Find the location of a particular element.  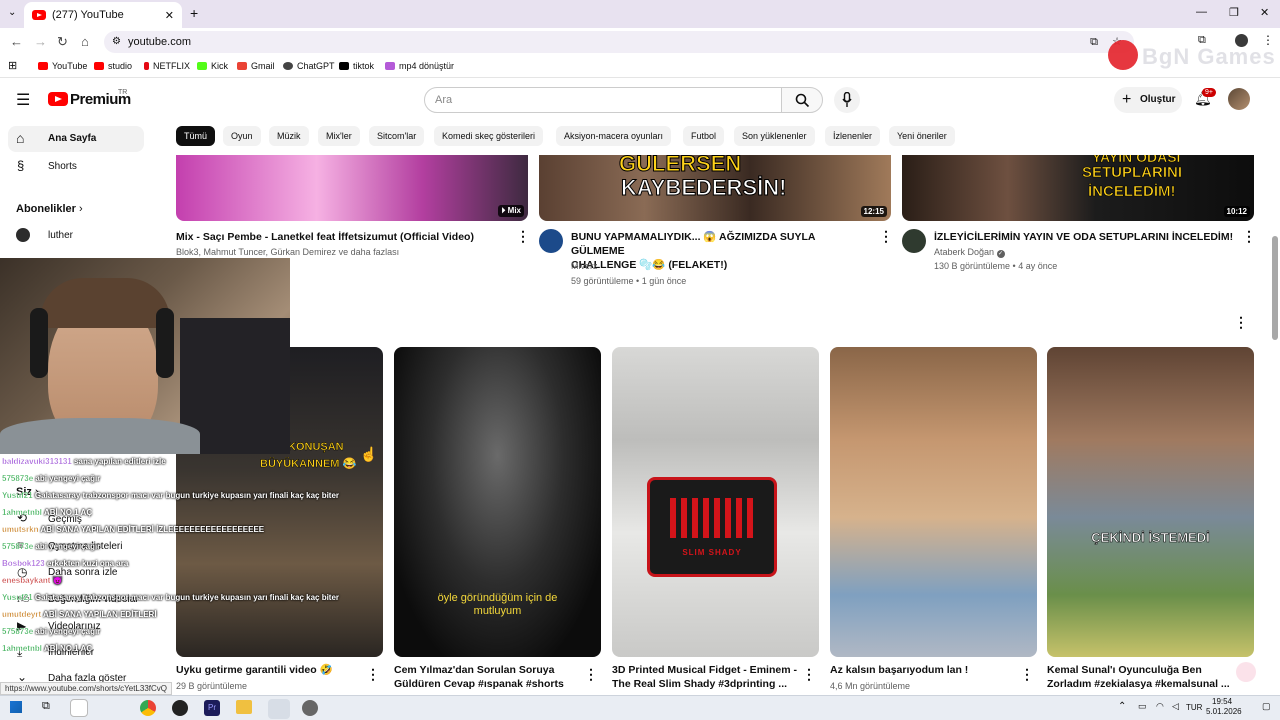

short-thumbnail: SLIM SHADY is located at coordinates (715, 502).